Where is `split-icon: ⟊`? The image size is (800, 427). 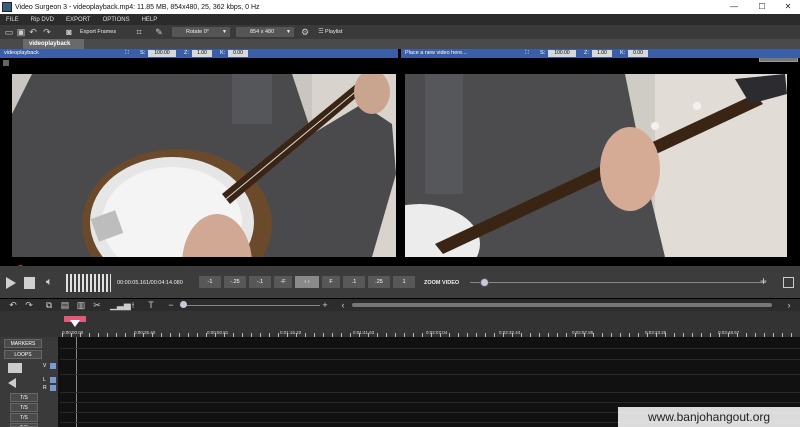 split-icon: ⟊ is located at coordinates (133, 305).